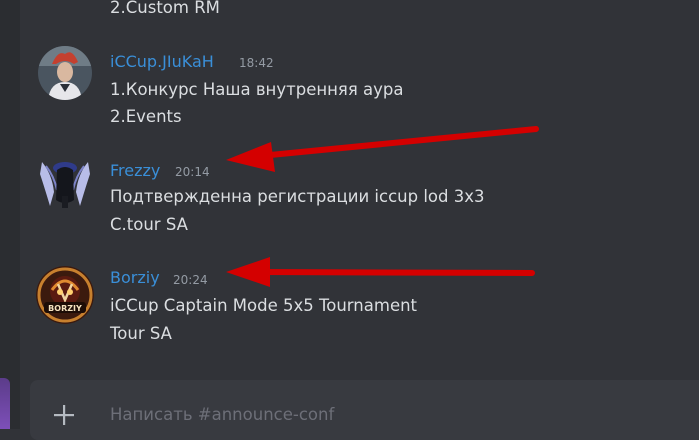 The height and width of the screenshot is (440, 699). Describe the element at coordinates (264, 305) in the screenshot. I see `message-text: iCCup Captain Mode 5x5 Tournament` at that location.